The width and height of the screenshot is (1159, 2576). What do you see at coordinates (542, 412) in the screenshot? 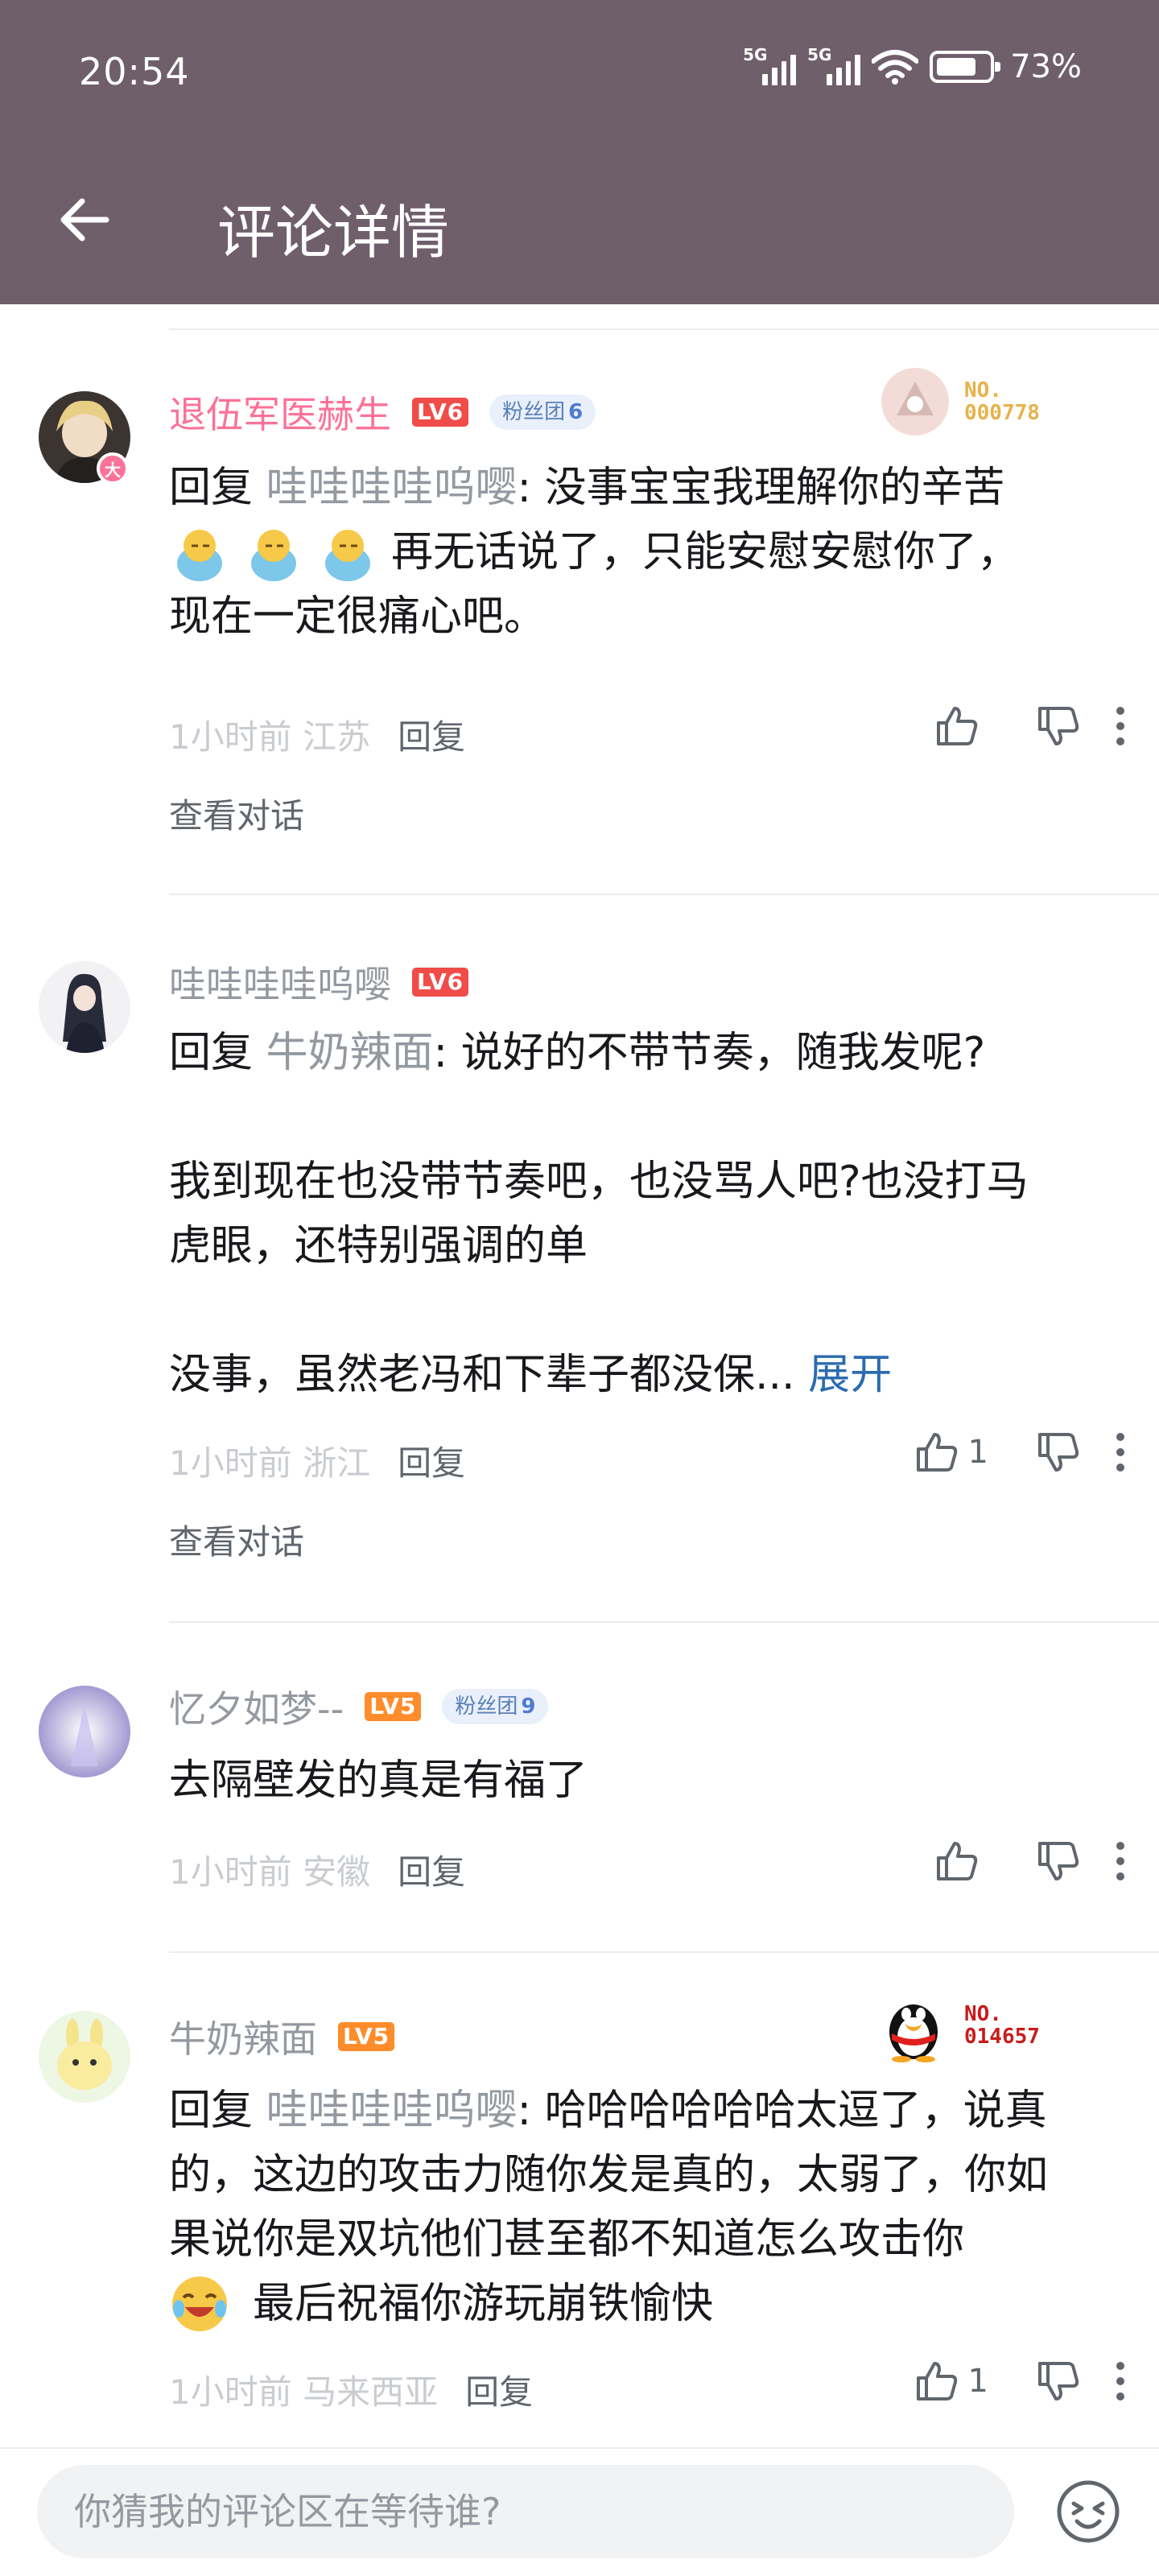
I see `fan-club-badge: 粉丝团 6` at bounding box center [542, 412].